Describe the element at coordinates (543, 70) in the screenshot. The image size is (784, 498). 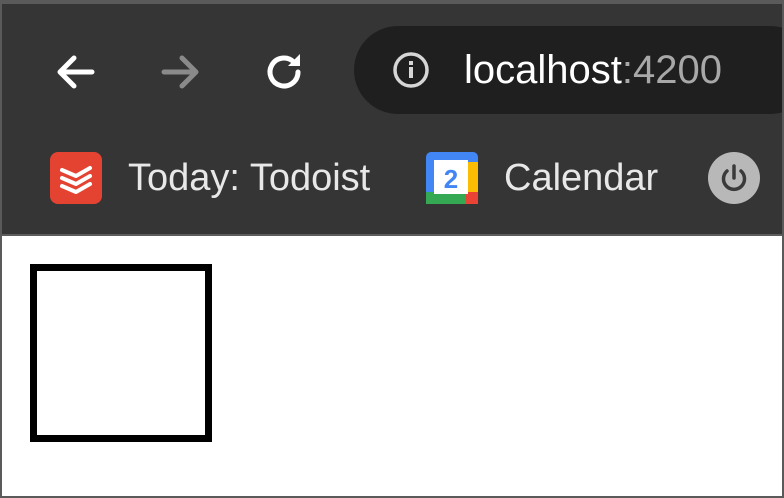
I see `url-host: localhost` at that location.